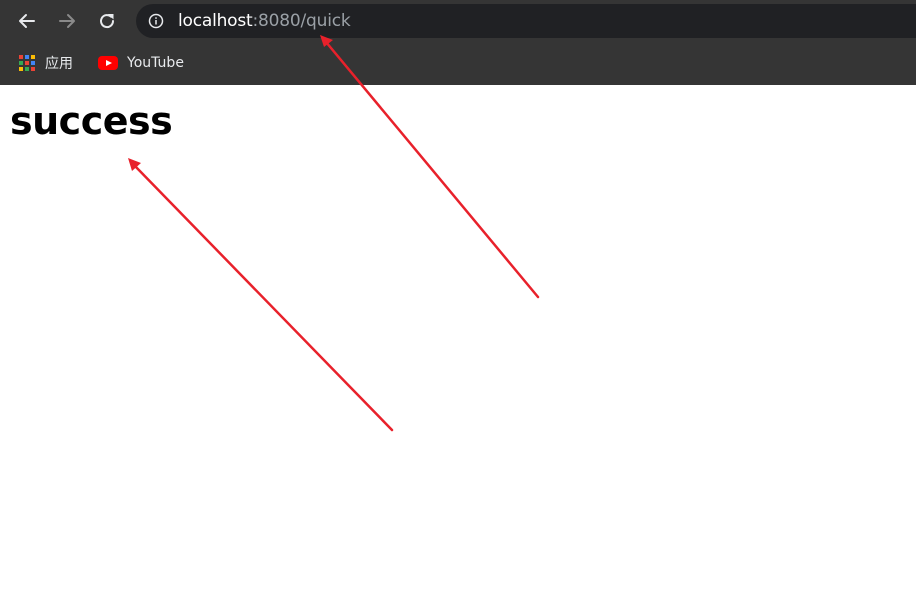 The image size is (916, 590). I want to click on back-button, so click(27, 21).